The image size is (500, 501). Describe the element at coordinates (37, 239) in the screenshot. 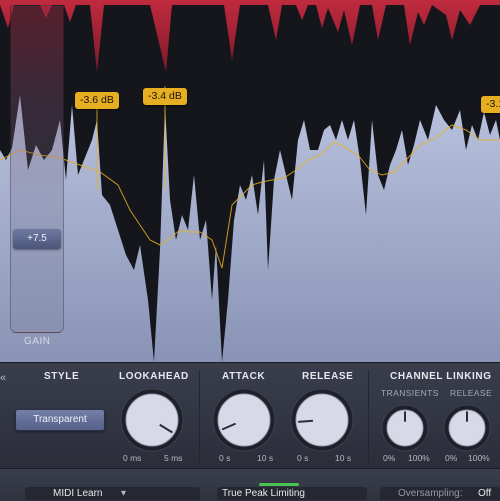

I see `gain-value: +7.5` at that location.